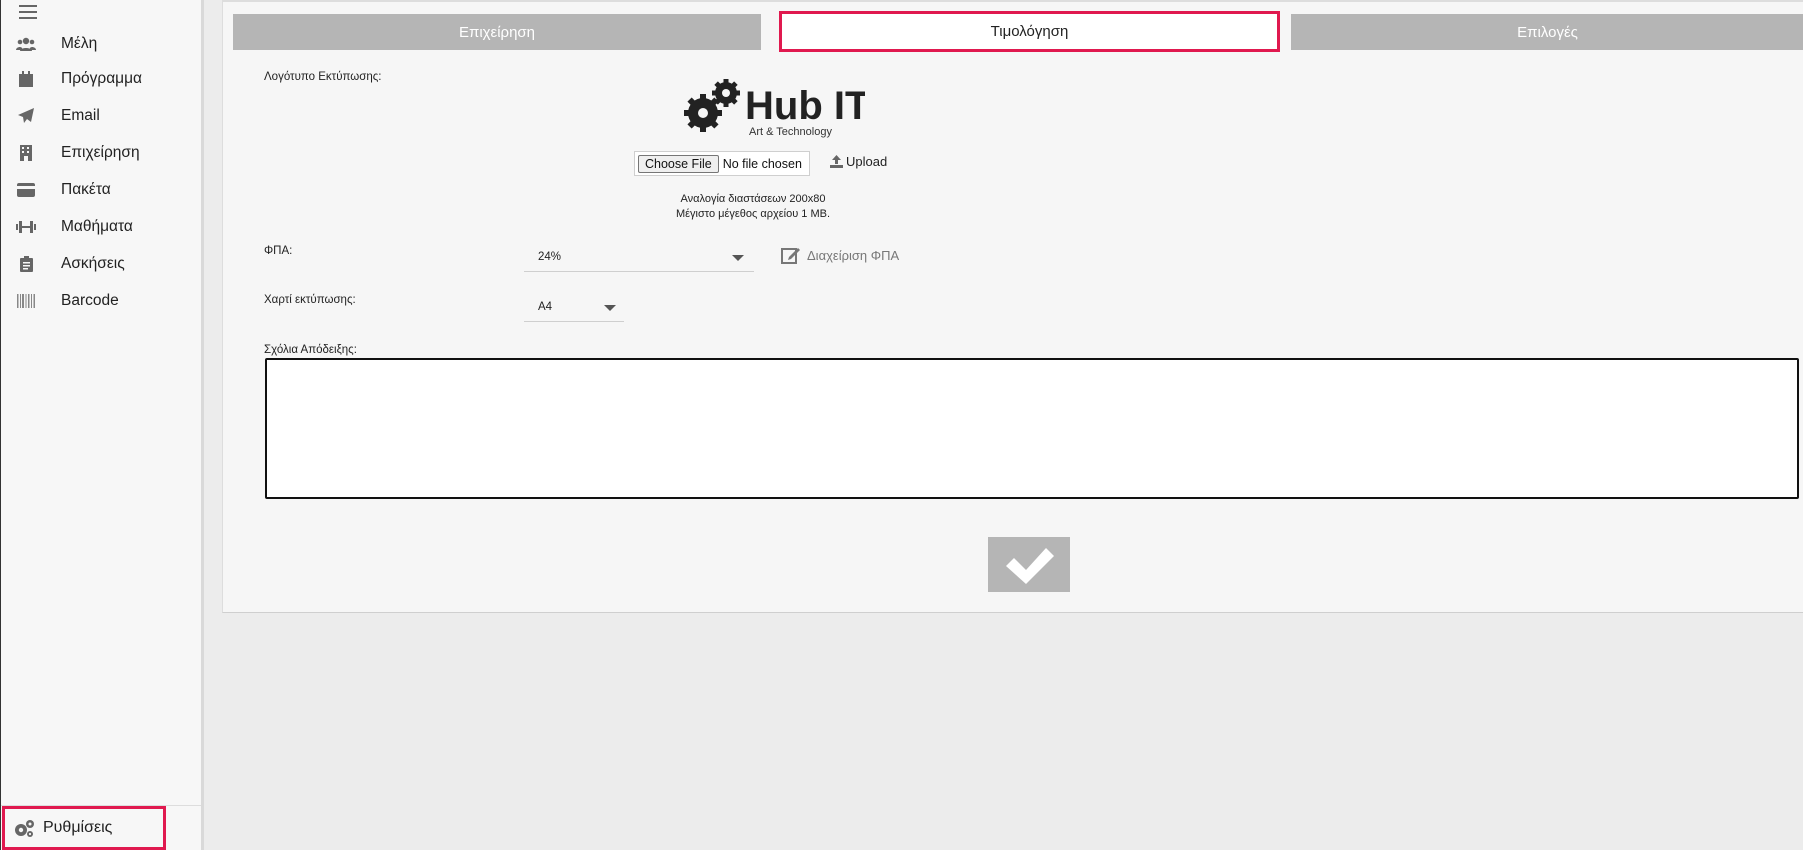 The width and height of the screenshot is (1803, 850). I want to click on tab-options: Επιλογές, so click(1547, 32).